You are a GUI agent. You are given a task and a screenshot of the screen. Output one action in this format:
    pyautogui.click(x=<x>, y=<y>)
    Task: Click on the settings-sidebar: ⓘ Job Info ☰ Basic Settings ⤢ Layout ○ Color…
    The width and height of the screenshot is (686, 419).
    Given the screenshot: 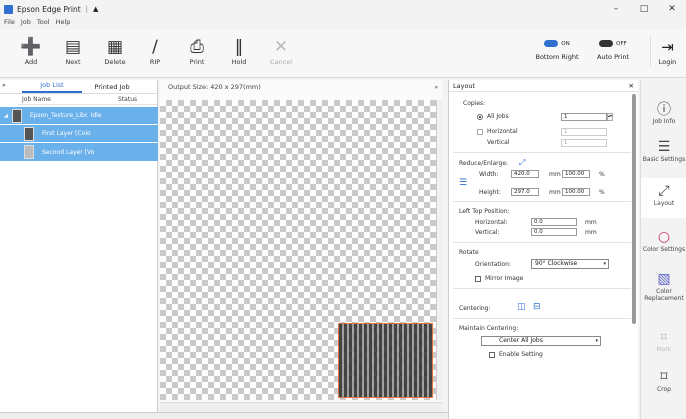 What is the action you would take?
    pyautogui.click(x=663, y=249)
    